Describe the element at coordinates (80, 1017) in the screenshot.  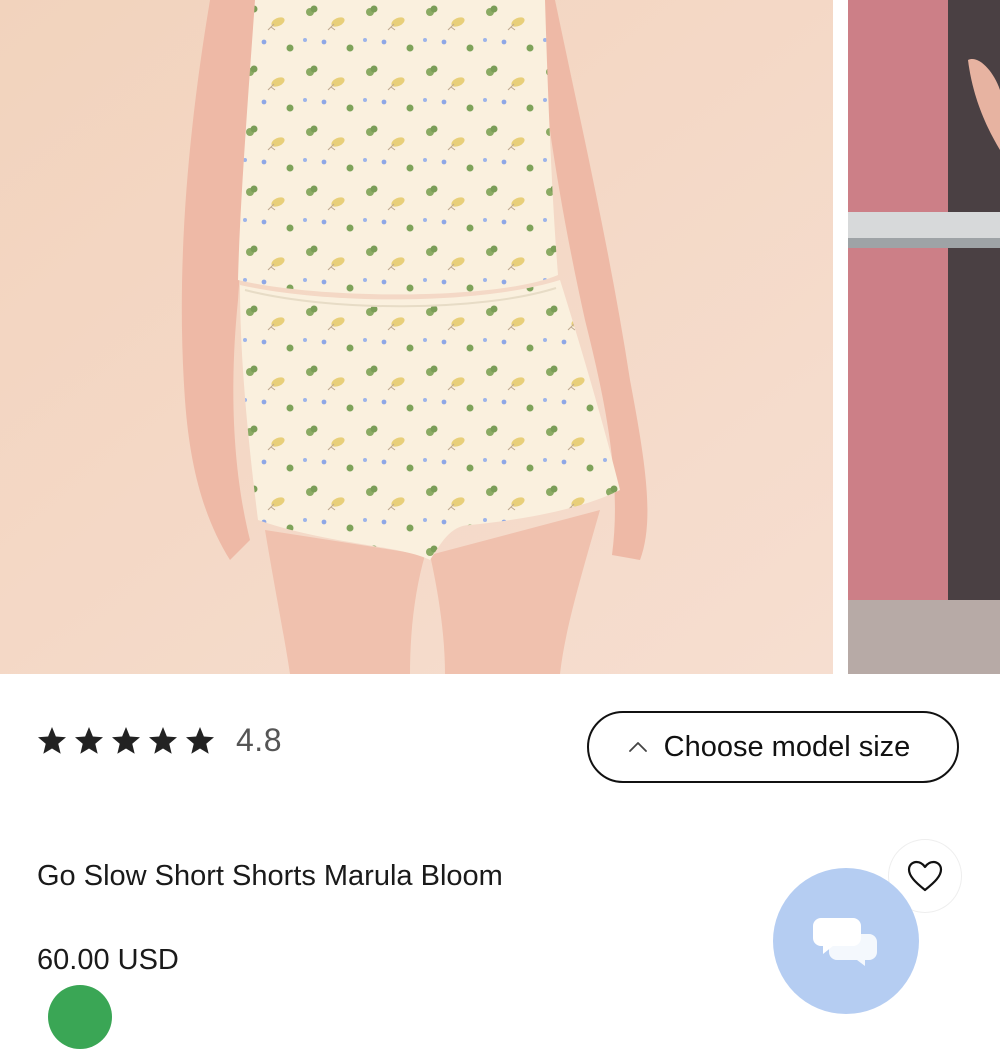
I see `status-badge` at that location.